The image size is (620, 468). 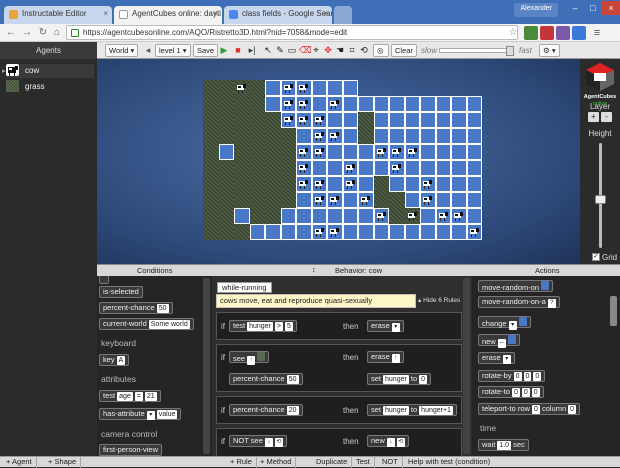 I want to click on value-field: 50, so click(x=292, y=379).